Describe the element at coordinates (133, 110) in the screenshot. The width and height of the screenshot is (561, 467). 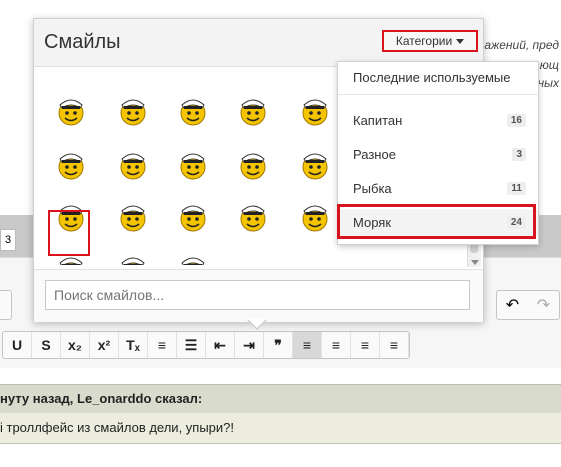
I see `sailor-smiley-mustache-icon` at that location.